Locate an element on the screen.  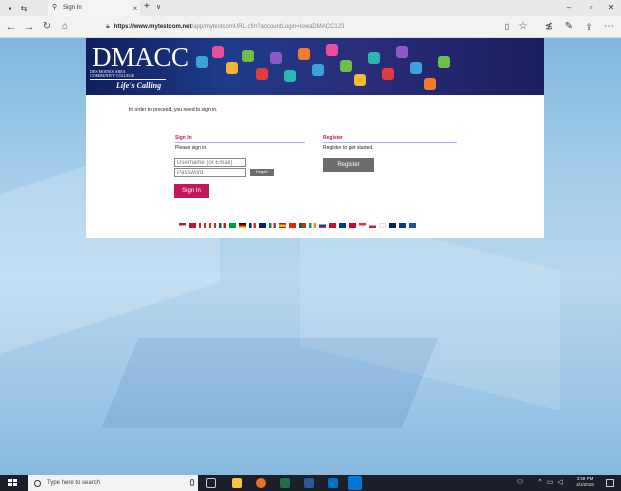
microphone-icon is located at coordinates (192, 482).